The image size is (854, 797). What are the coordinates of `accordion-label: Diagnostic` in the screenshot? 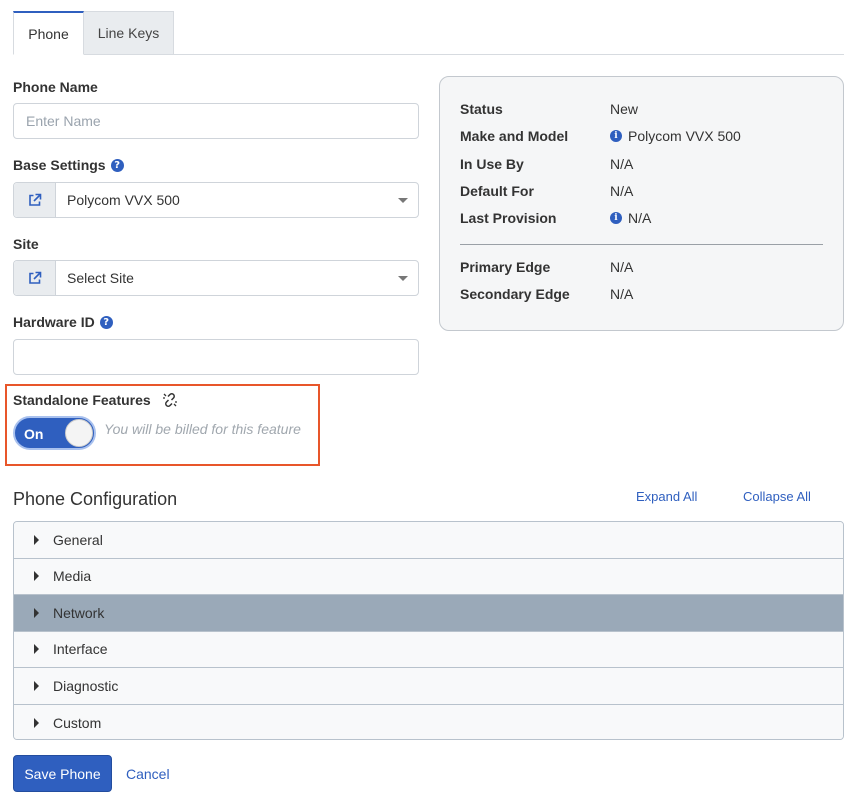 It's located at (86, 685).